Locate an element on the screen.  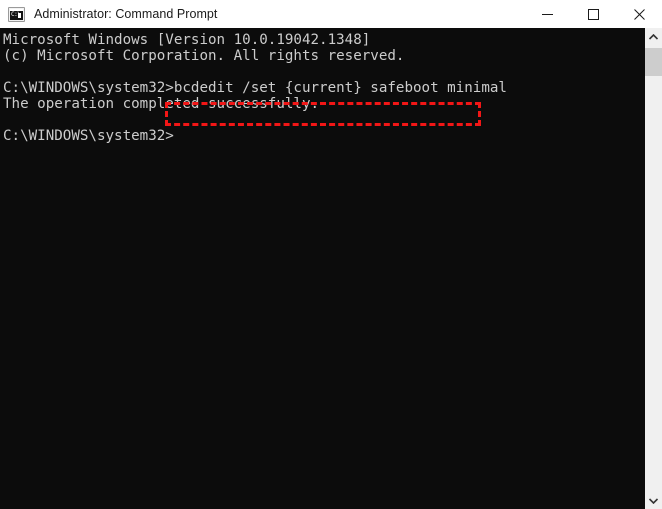
command-prompt-icon: C:\ is located at coordinates (16, 14).